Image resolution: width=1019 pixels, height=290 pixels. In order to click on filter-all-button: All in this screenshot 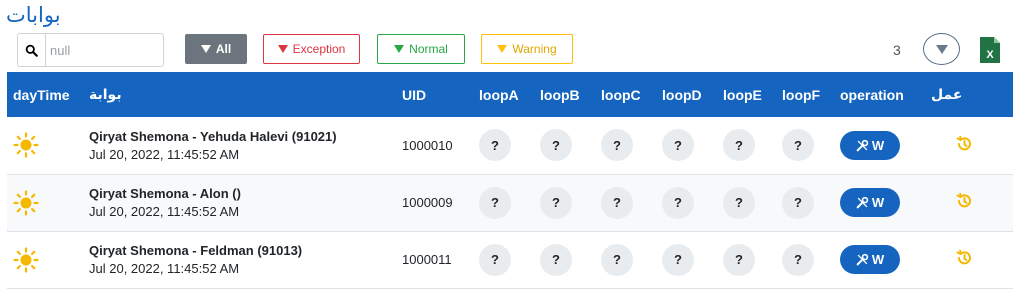, I will do `click(216, 49)`.